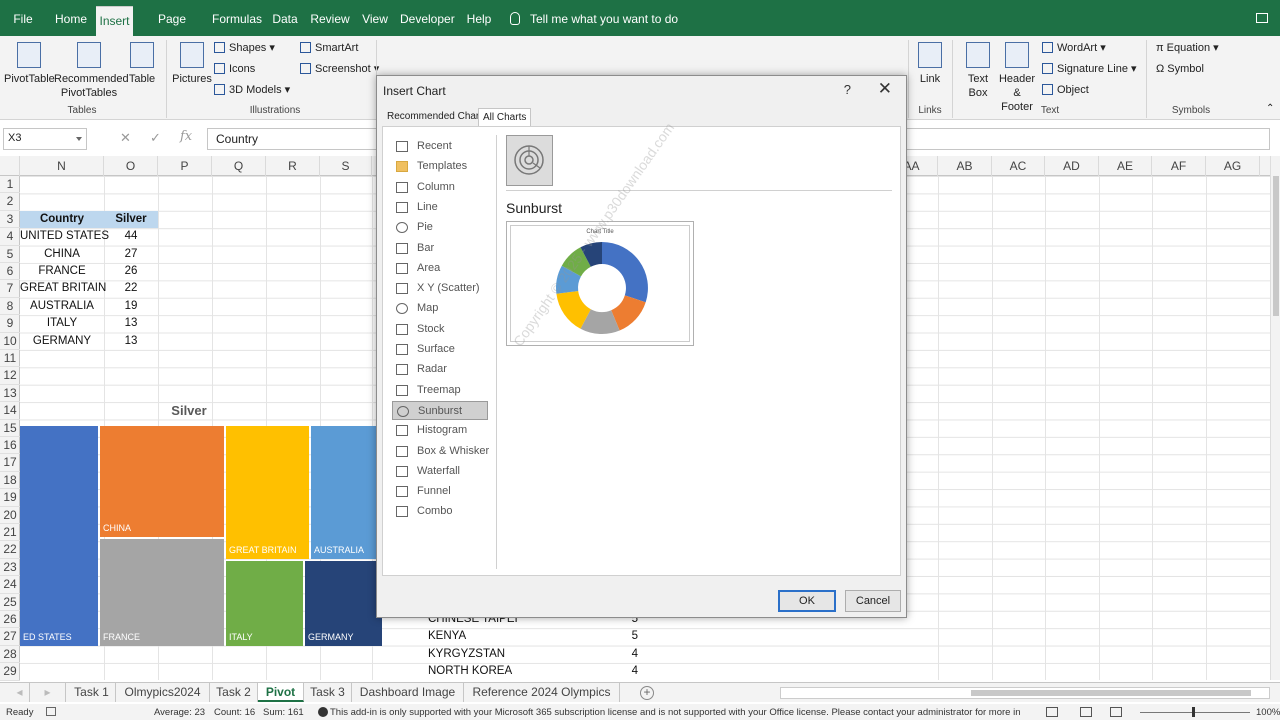 This screenshot has width=1280, height=720. I want to click on chart-type-templates: Templates, so click(440, 166).